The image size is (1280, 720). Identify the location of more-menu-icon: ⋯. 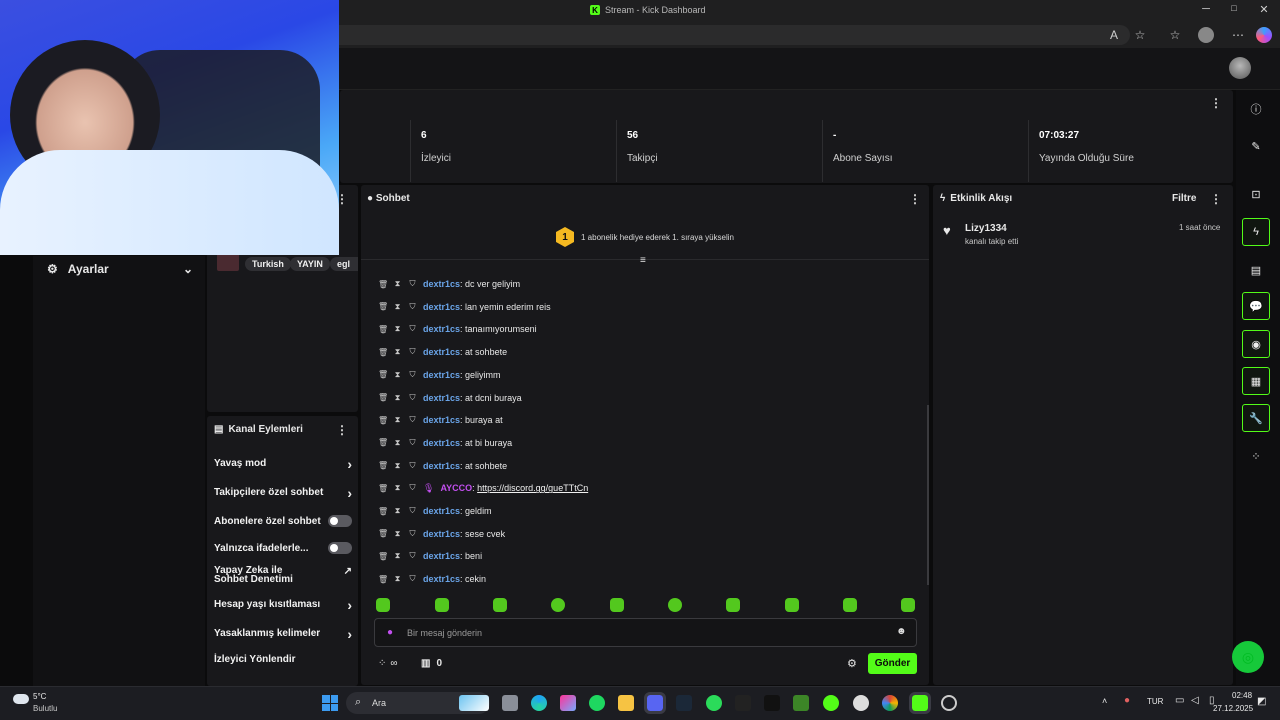
(1238, 35).